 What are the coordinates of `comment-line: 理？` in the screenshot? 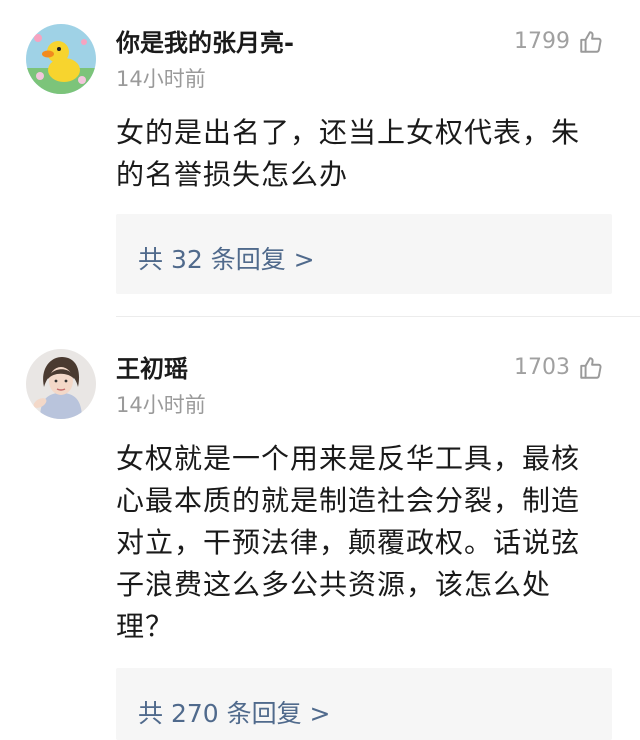 It's located at (145, 626).